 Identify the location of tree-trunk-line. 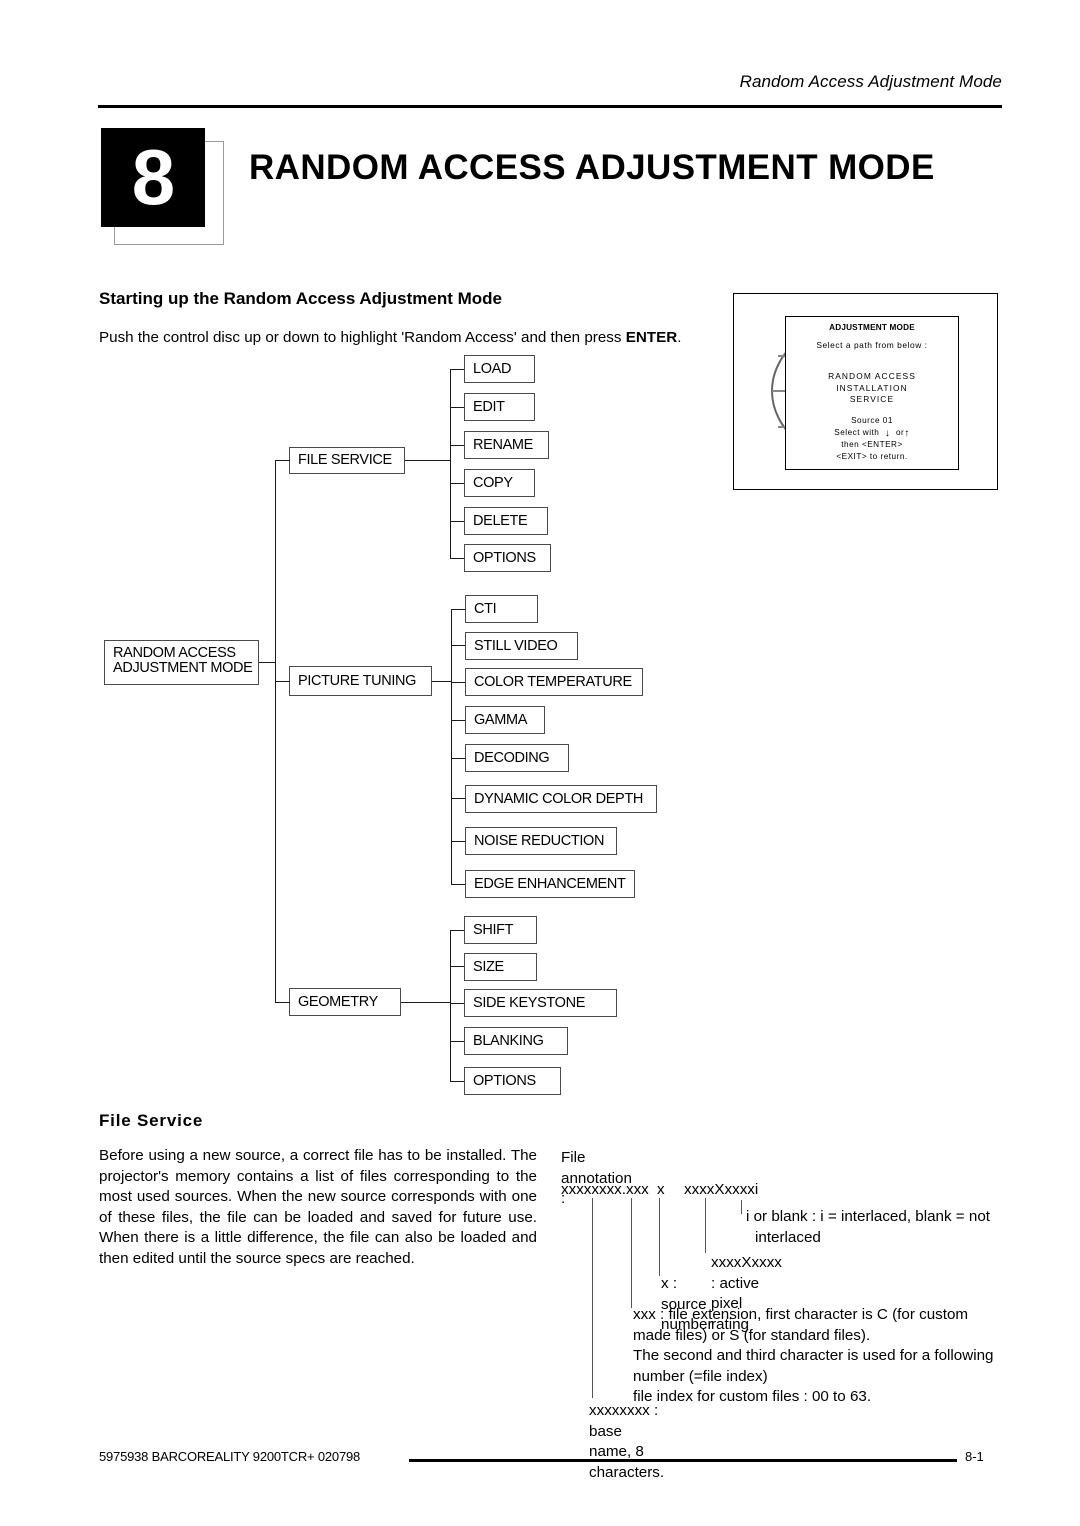
(275, 731).